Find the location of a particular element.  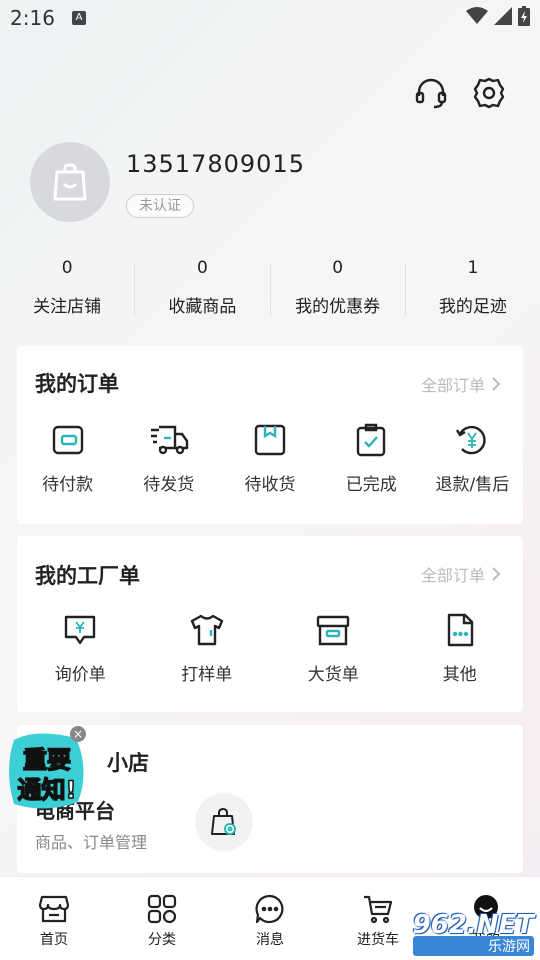

order-pending-receipt: 待收货 is located at coordinates (269, 458).